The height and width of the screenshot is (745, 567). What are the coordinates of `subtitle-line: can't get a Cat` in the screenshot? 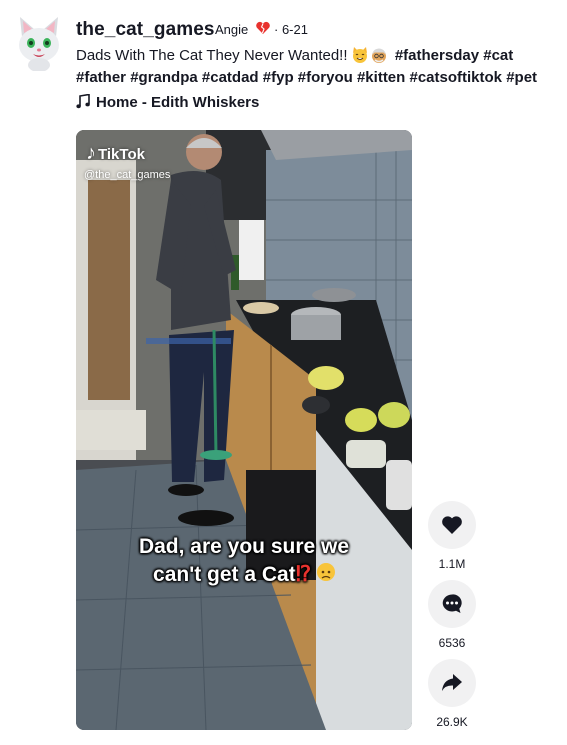 It's located at (224, 574).